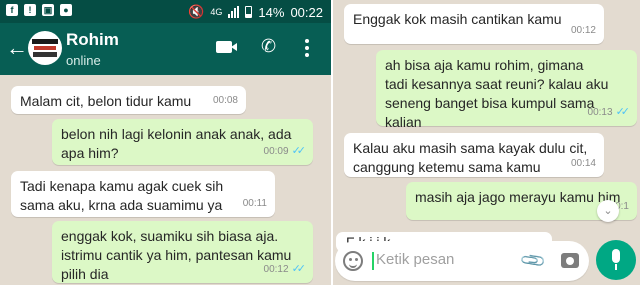 This screenshot has width=640, height=285. What do you see at coordinates (45, 48) in the screenshot?
I see `avatar` at bounding box center [45, 48].